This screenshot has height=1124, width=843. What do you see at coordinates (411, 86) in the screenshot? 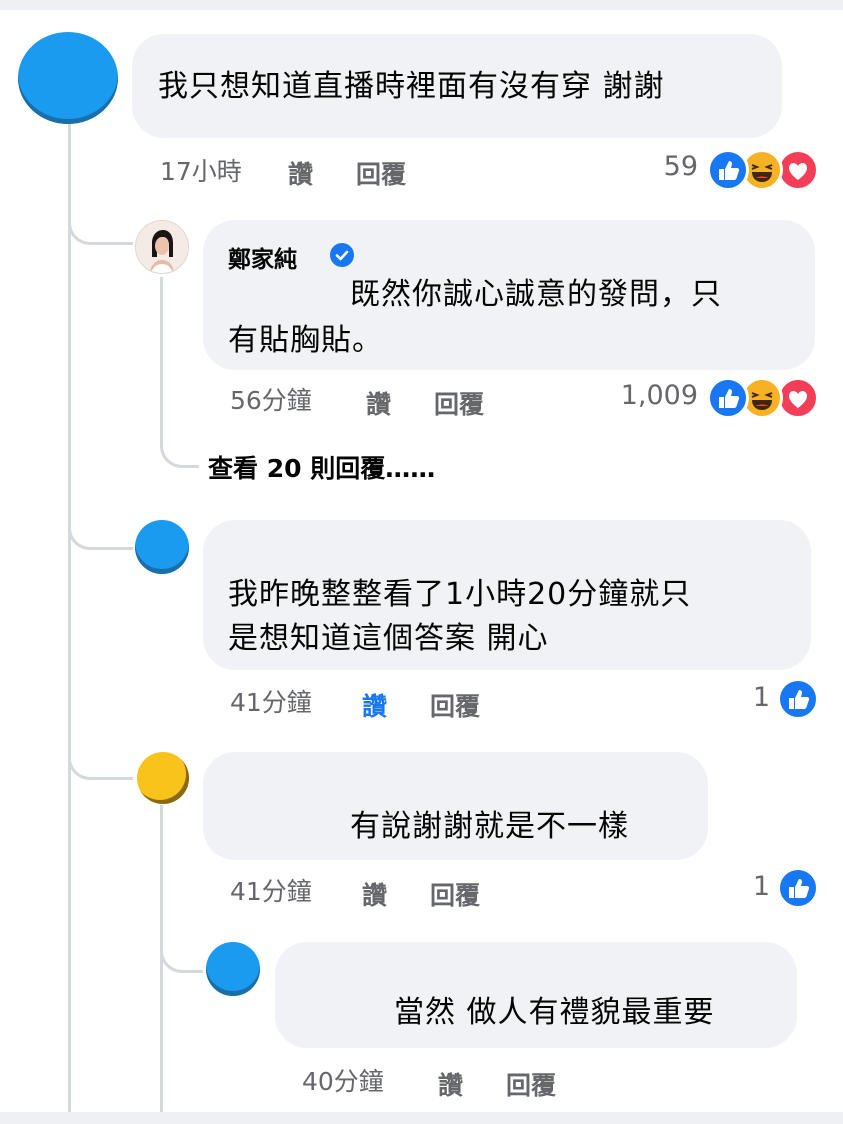
I see `comment-text: 我只想知道直播時裡面有沒有穿 謝謝` at bounding box center [411, 86].